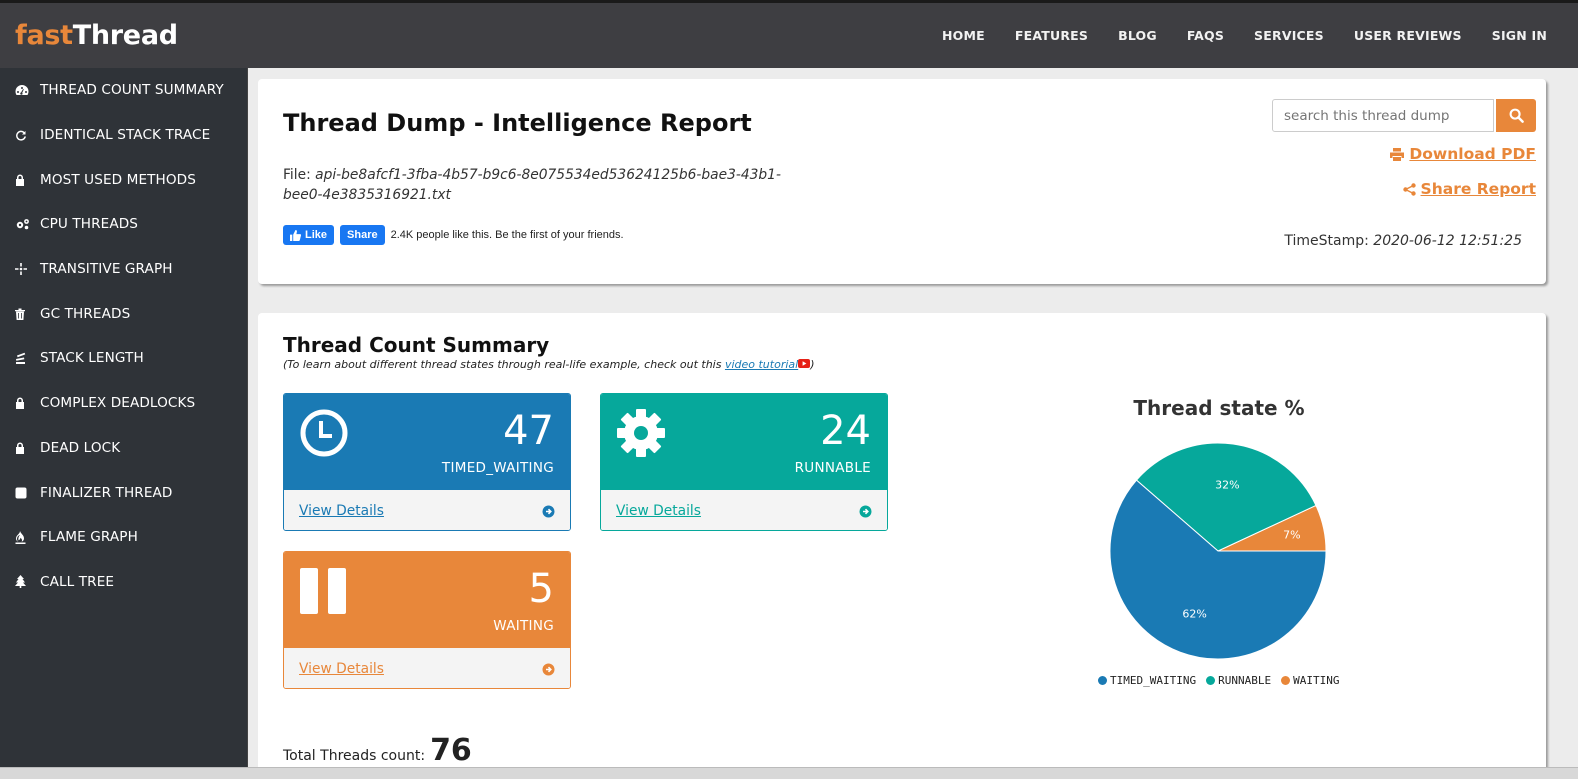 The height and width of the screenshot is (779, 1578). What do you see at coordinates (1051, 35) in the screenshot?
I see `nav-features: FEATURES` at bounding box center [1051, 35].